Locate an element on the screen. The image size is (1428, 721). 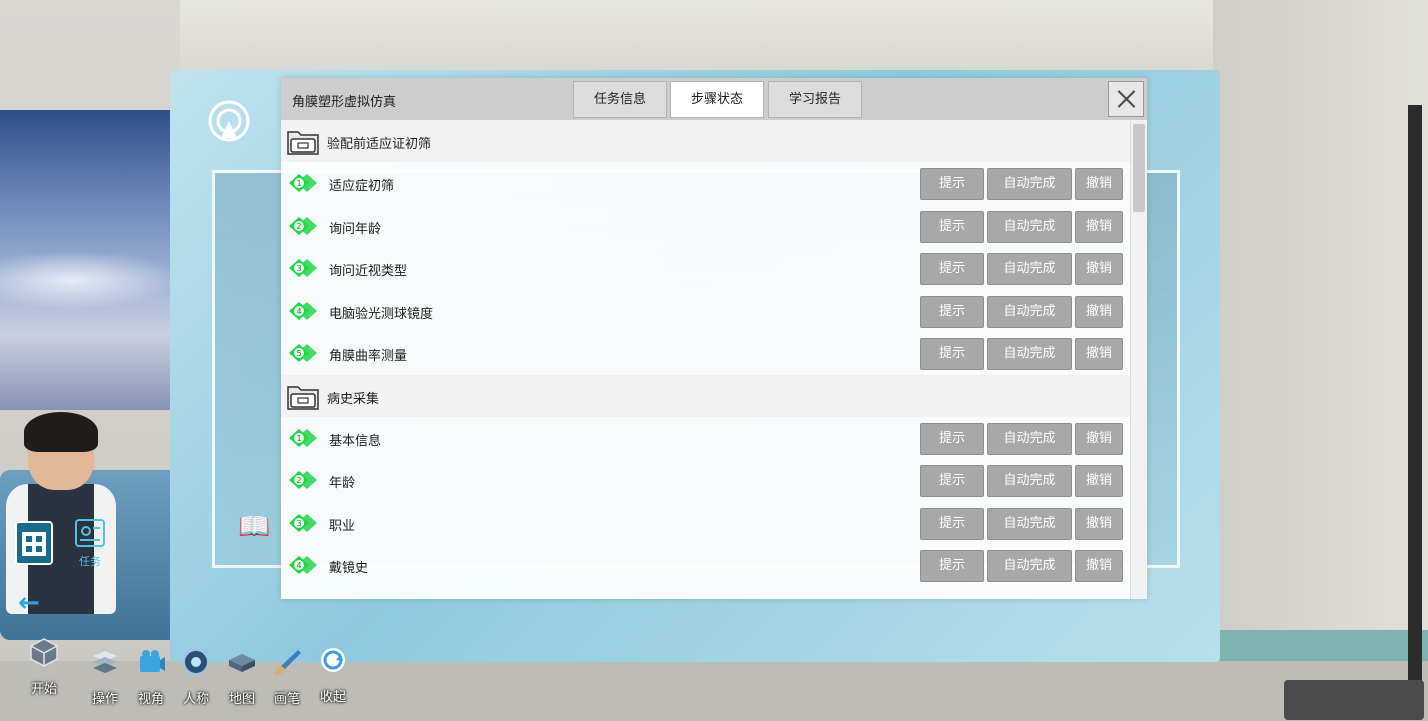
step-row: 2 年龄 提示 自动完成 撤销 is located at coordinates (705, 480).